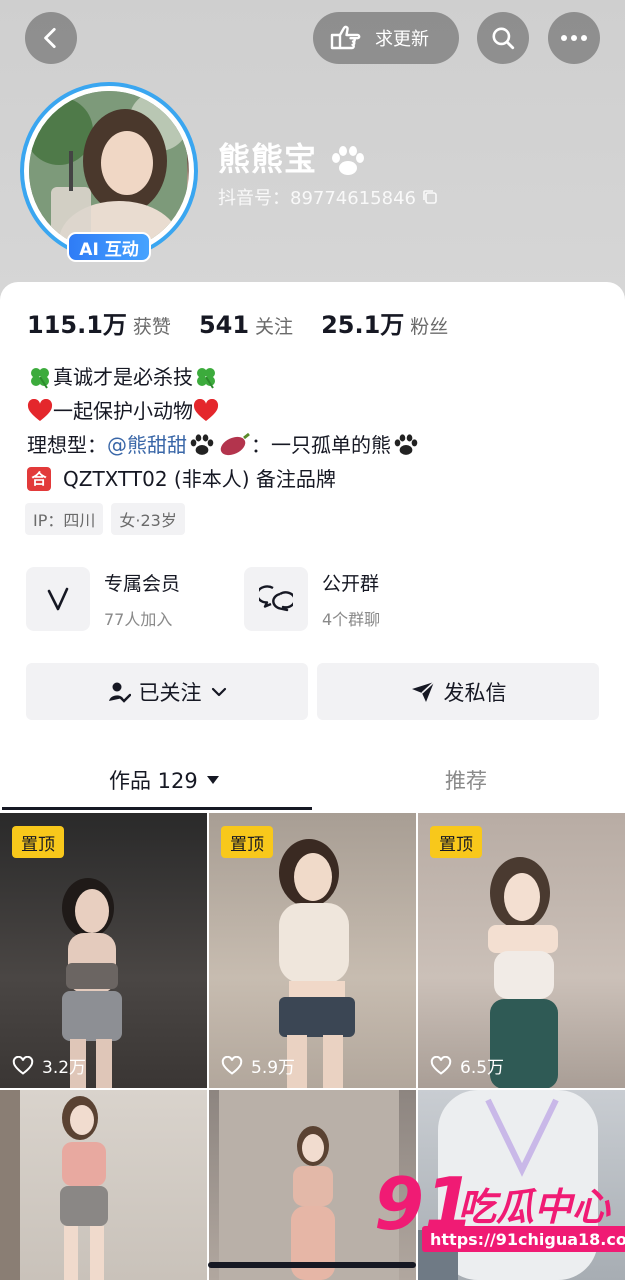 This screenshot has height=1280, width=625. I want to click on avatar-photo, so click(109, 171).